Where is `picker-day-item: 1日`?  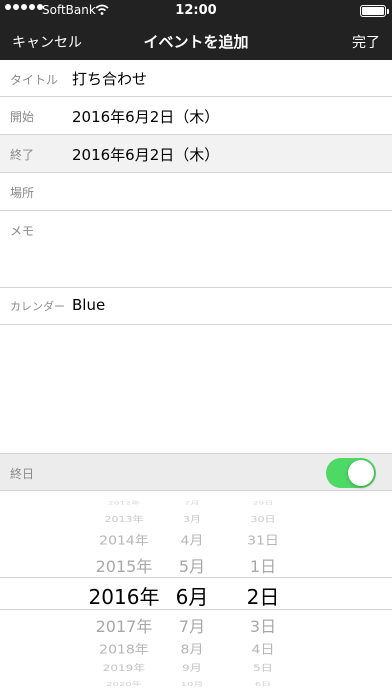
picker-day-item: 1日 is located at coordinates (263, 565).